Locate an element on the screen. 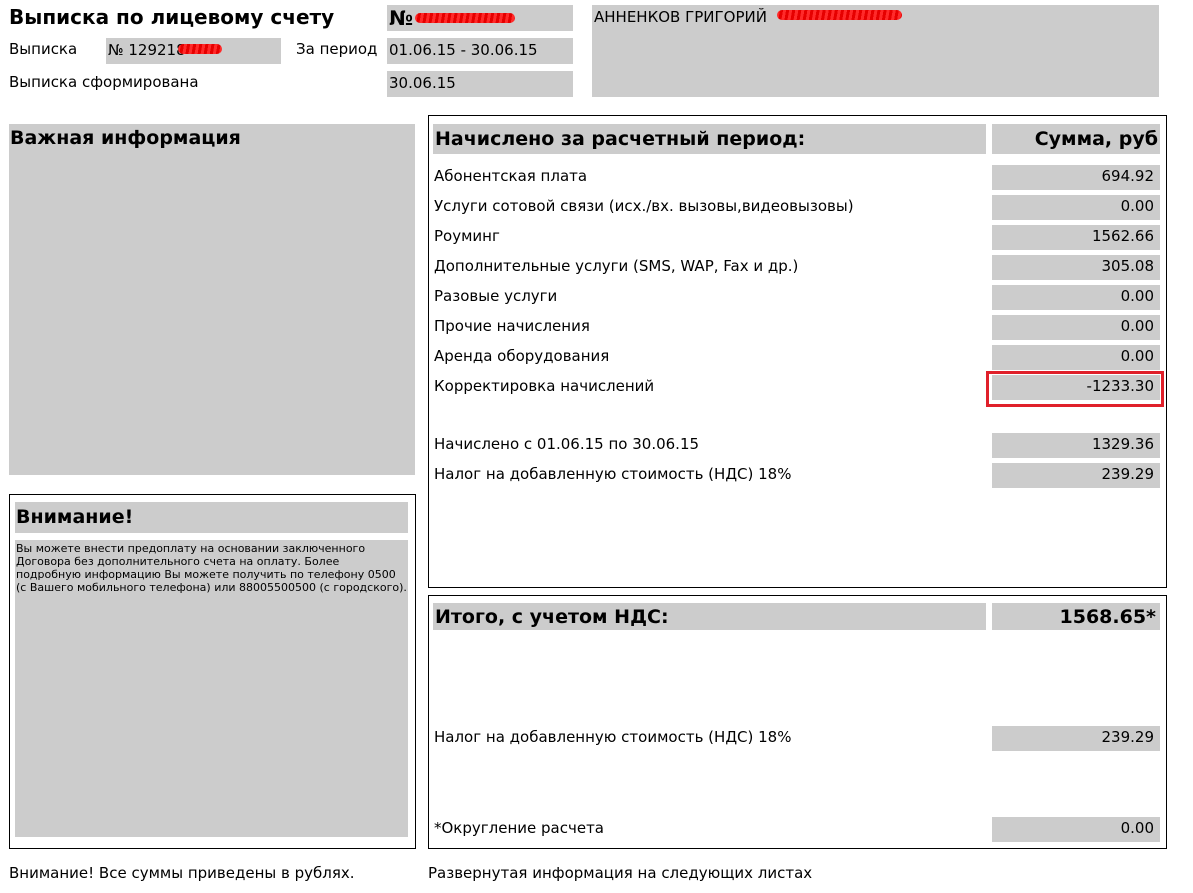 The image size is (1193, 893). statement-number-cell: № 129218 is located at coordinates (193, 51).